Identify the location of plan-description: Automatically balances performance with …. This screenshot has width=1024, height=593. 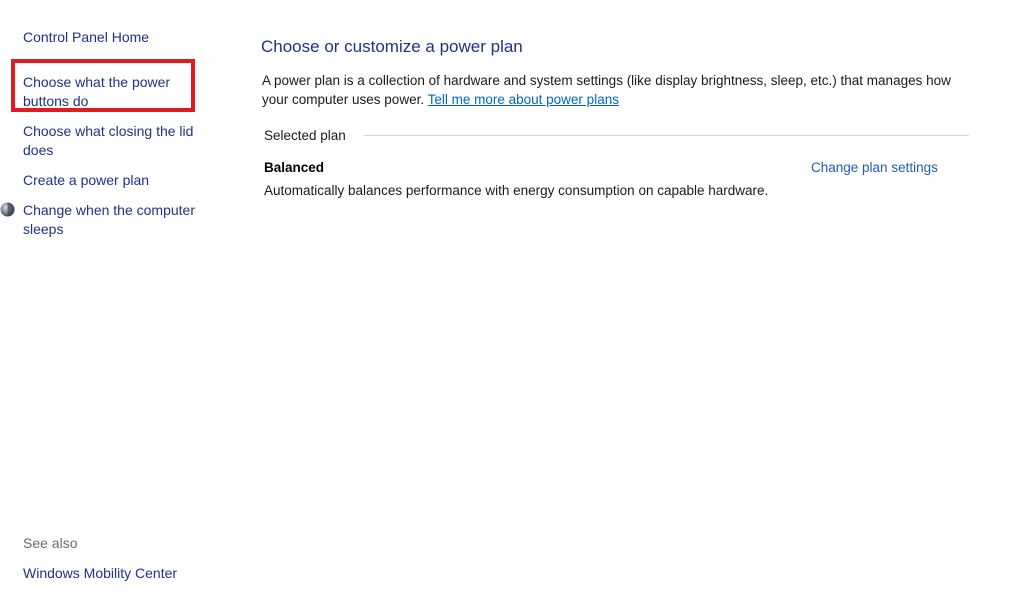
(516, 190).